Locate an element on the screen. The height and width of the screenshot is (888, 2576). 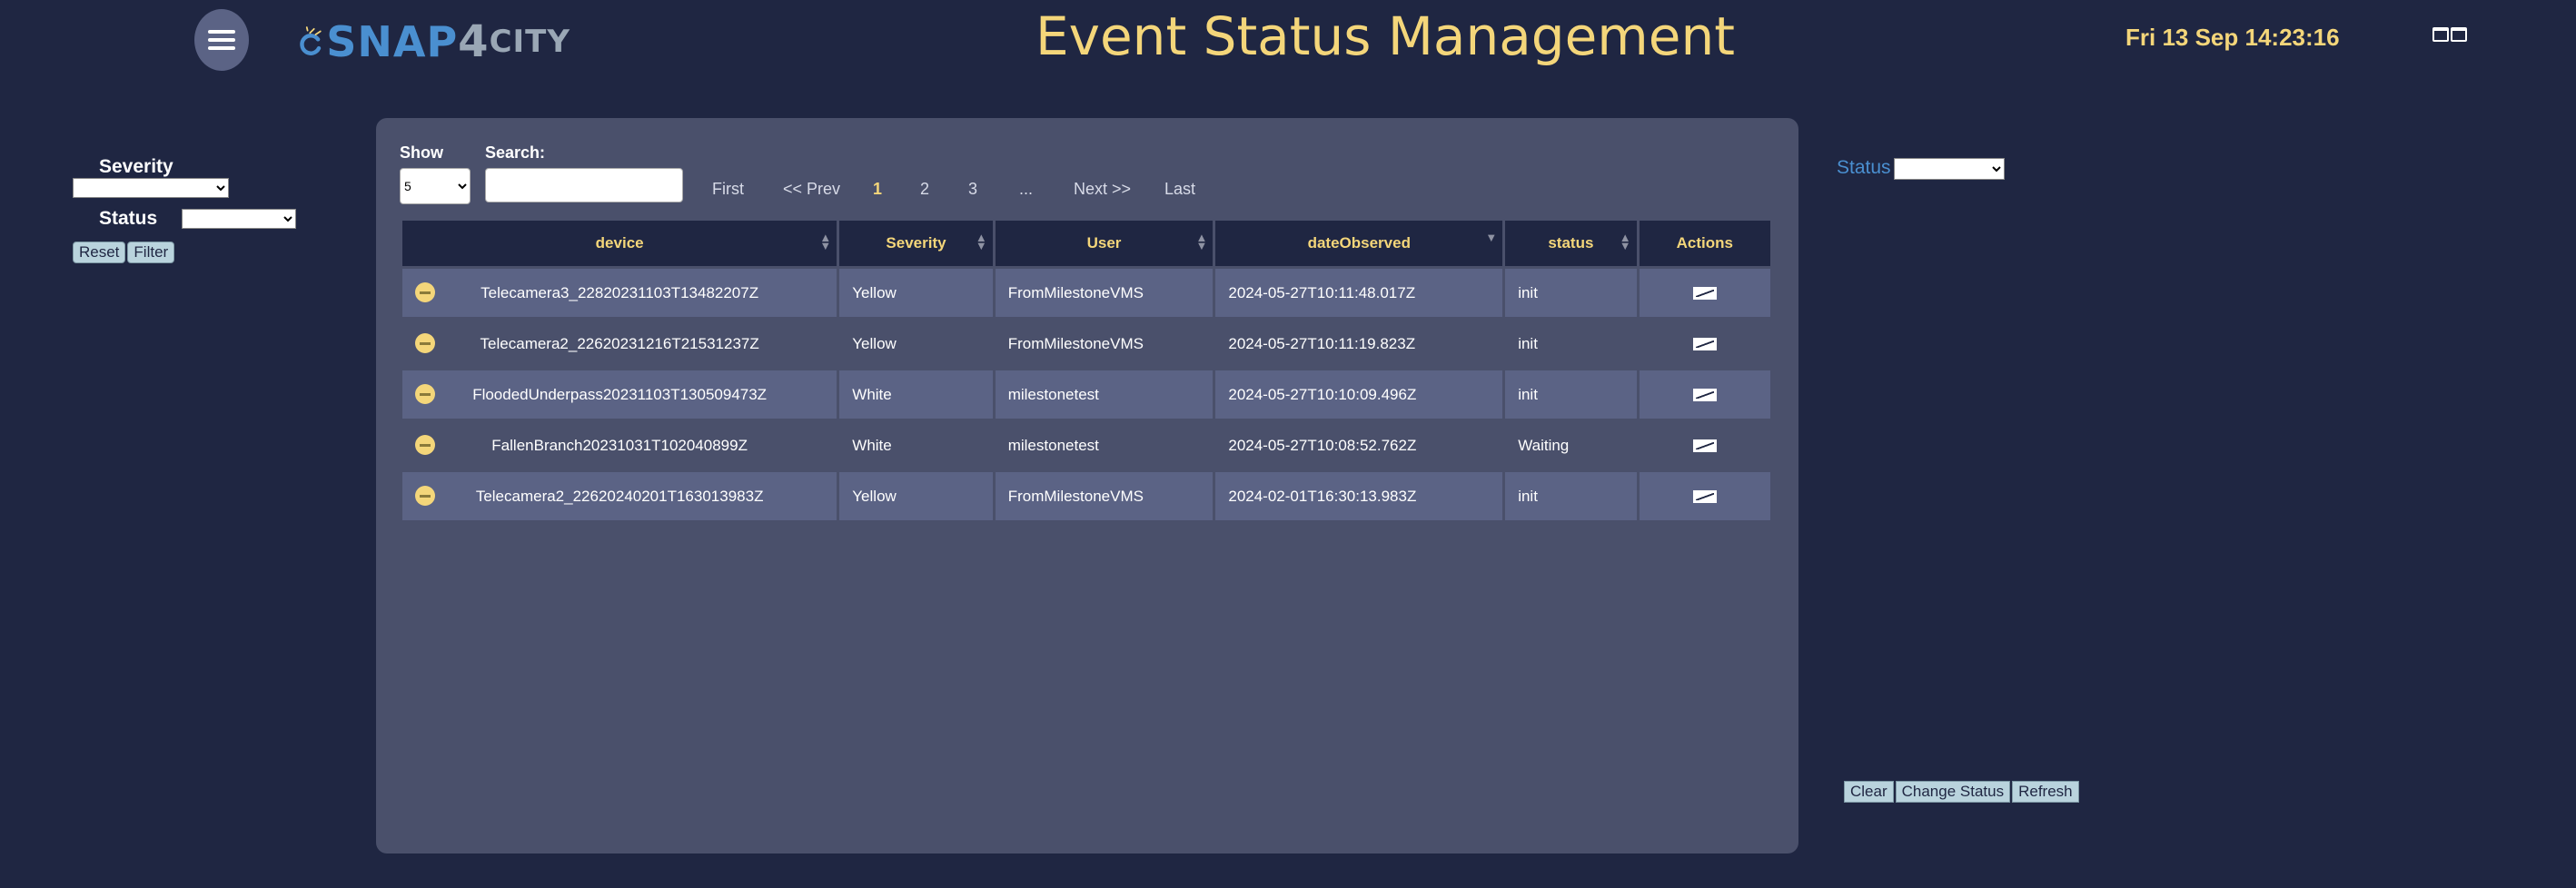
device-name: Telecamera3_22820231103T13482207Z is located at coordinates (620, 292).